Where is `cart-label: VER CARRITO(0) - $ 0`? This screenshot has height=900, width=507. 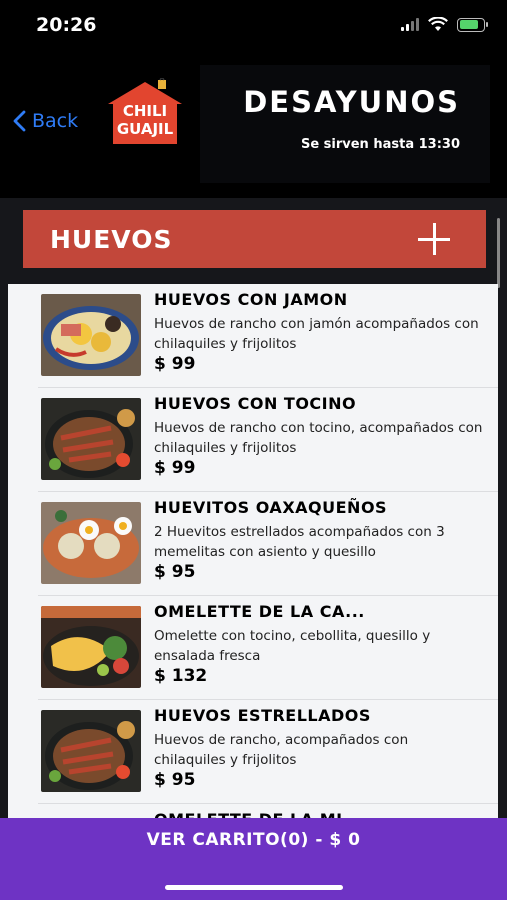 cart-label: VER CARRITO(0) - $ 0 is located at coordinates (253, 840).